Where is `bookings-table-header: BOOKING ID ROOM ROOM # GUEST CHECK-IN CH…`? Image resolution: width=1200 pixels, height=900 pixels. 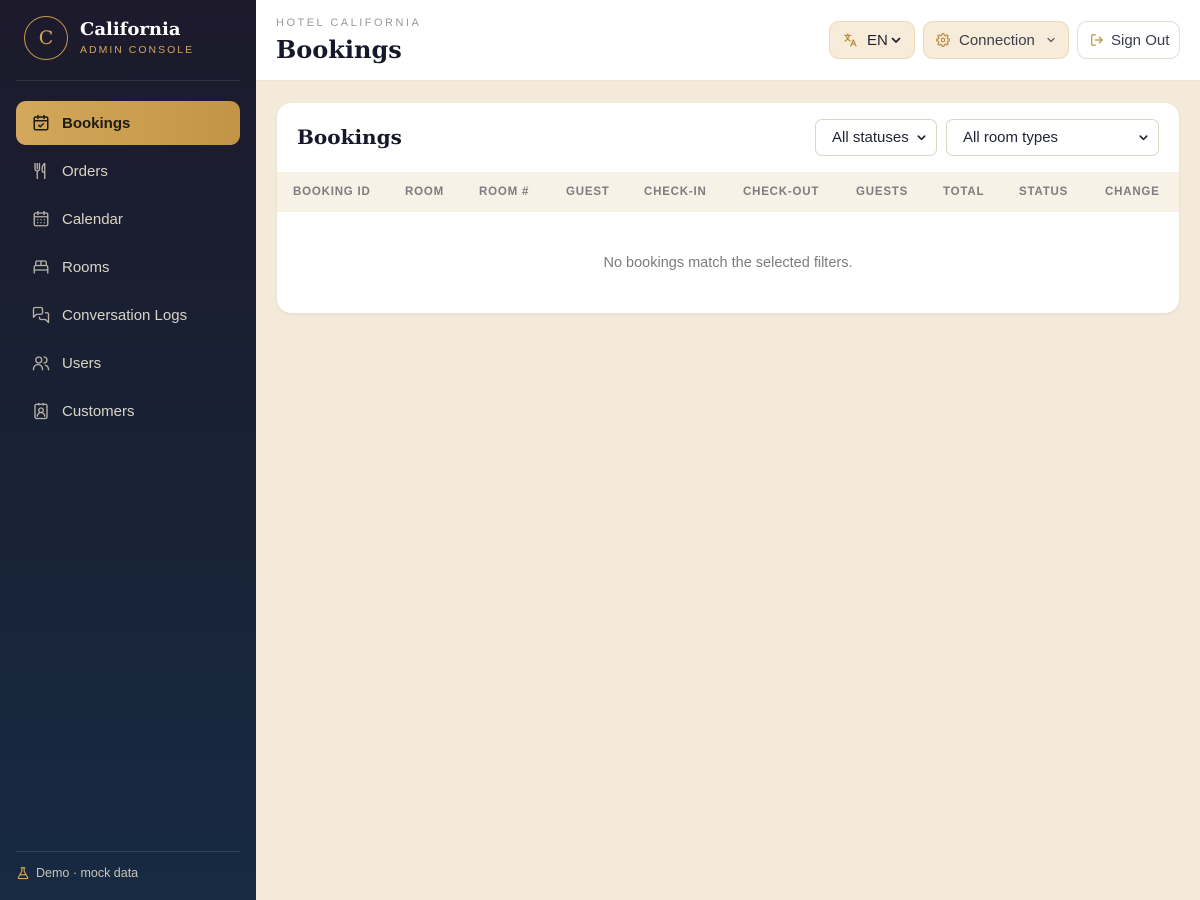
bookings-table-header: BOOKING ID ROOM ROOM # GUEST CHECK-IN CH… is located at coordinates (728, 192).